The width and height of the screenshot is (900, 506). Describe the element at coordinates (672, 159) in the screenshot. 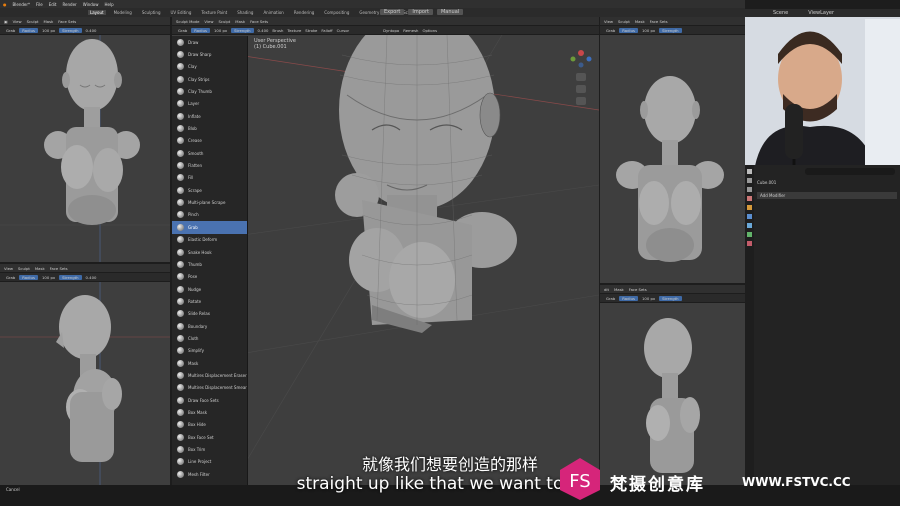

I see `right-top-viewport` at that location.